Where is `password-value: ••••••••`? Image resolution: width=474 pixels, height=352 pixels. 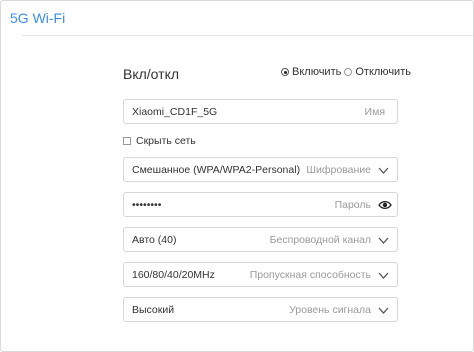 password-value: •••••••• is located at coordinates (147, 205).